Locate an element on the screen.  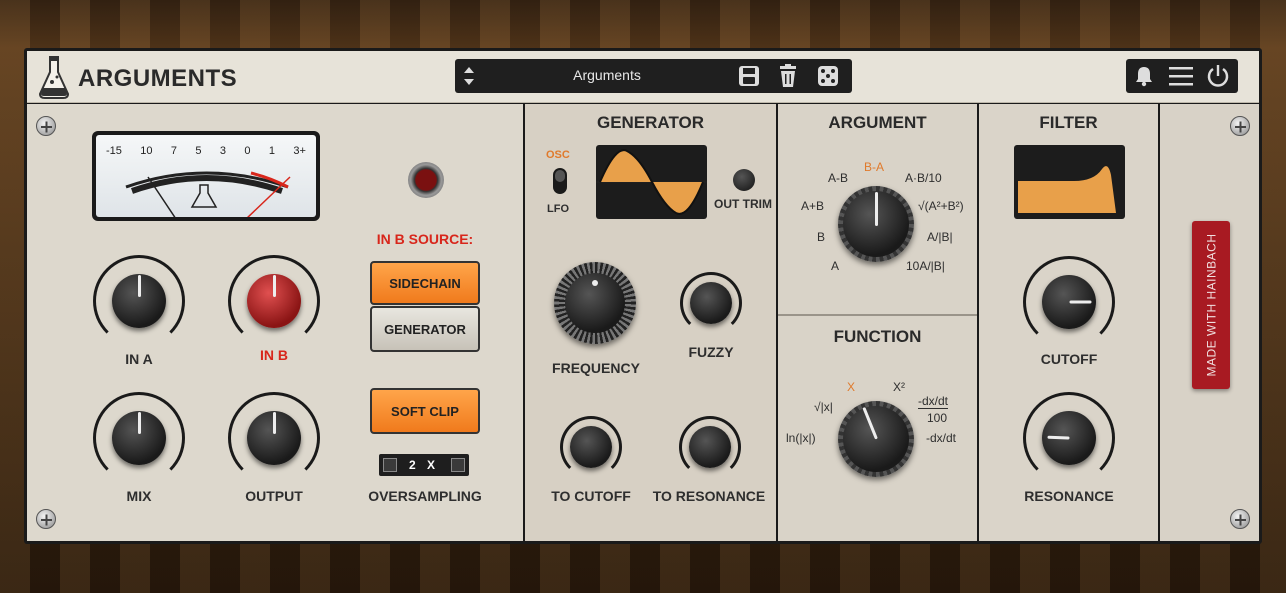
menu-icon is located at coordinates (1181, 78).